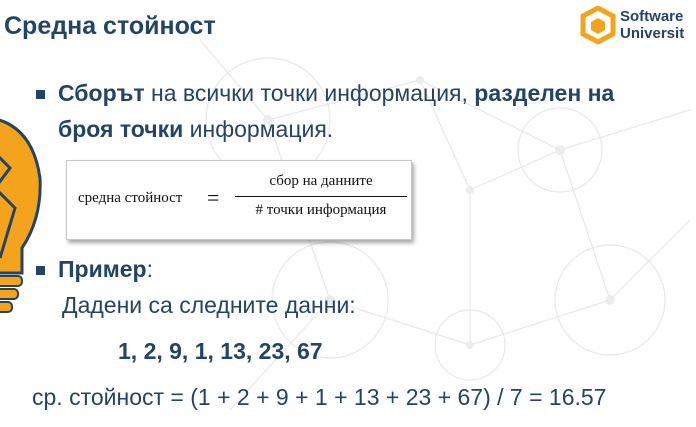  What do you see at coordinates (321, 210) in the screenshot?
I see `formula-denominator: # точки информация` at bounding box center [321, 210].